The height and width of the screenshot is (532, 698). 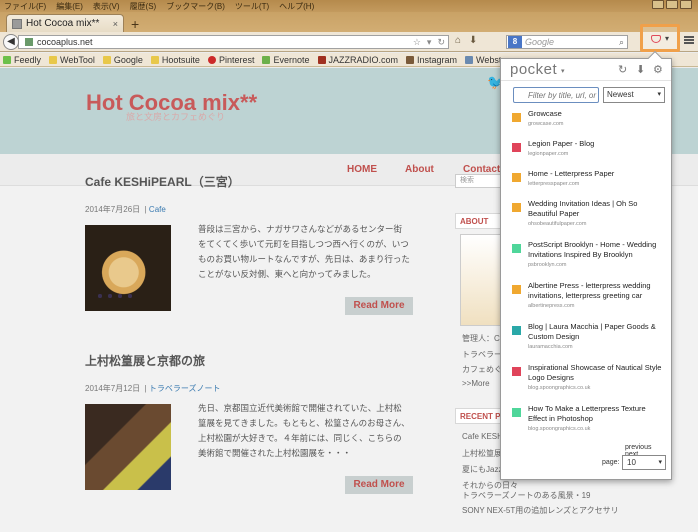 What do you see at coordinates (431, 60) in the screenshot?
I see `bookmark-instagram: Instagram` at bounding box center [431, 60].